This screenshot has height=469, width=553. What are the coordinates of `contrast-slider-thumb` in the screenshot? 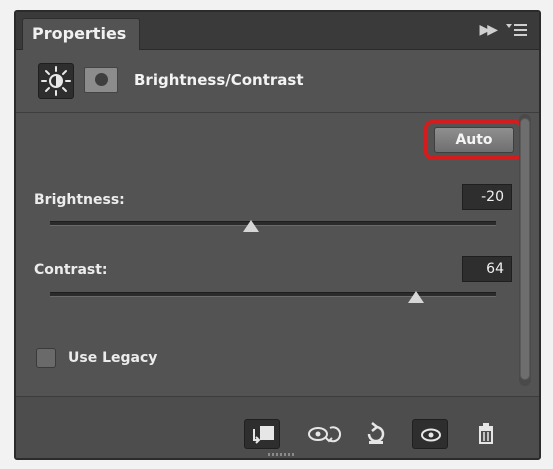 It's located at (415, 297).